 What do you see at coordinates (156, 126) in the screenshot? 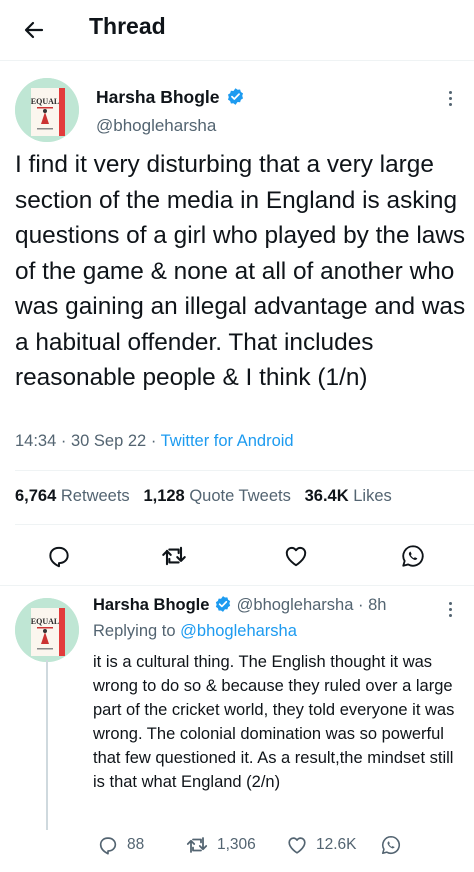
I see `author-handle: @bhogleharsha` at bounding box center [156, 126].